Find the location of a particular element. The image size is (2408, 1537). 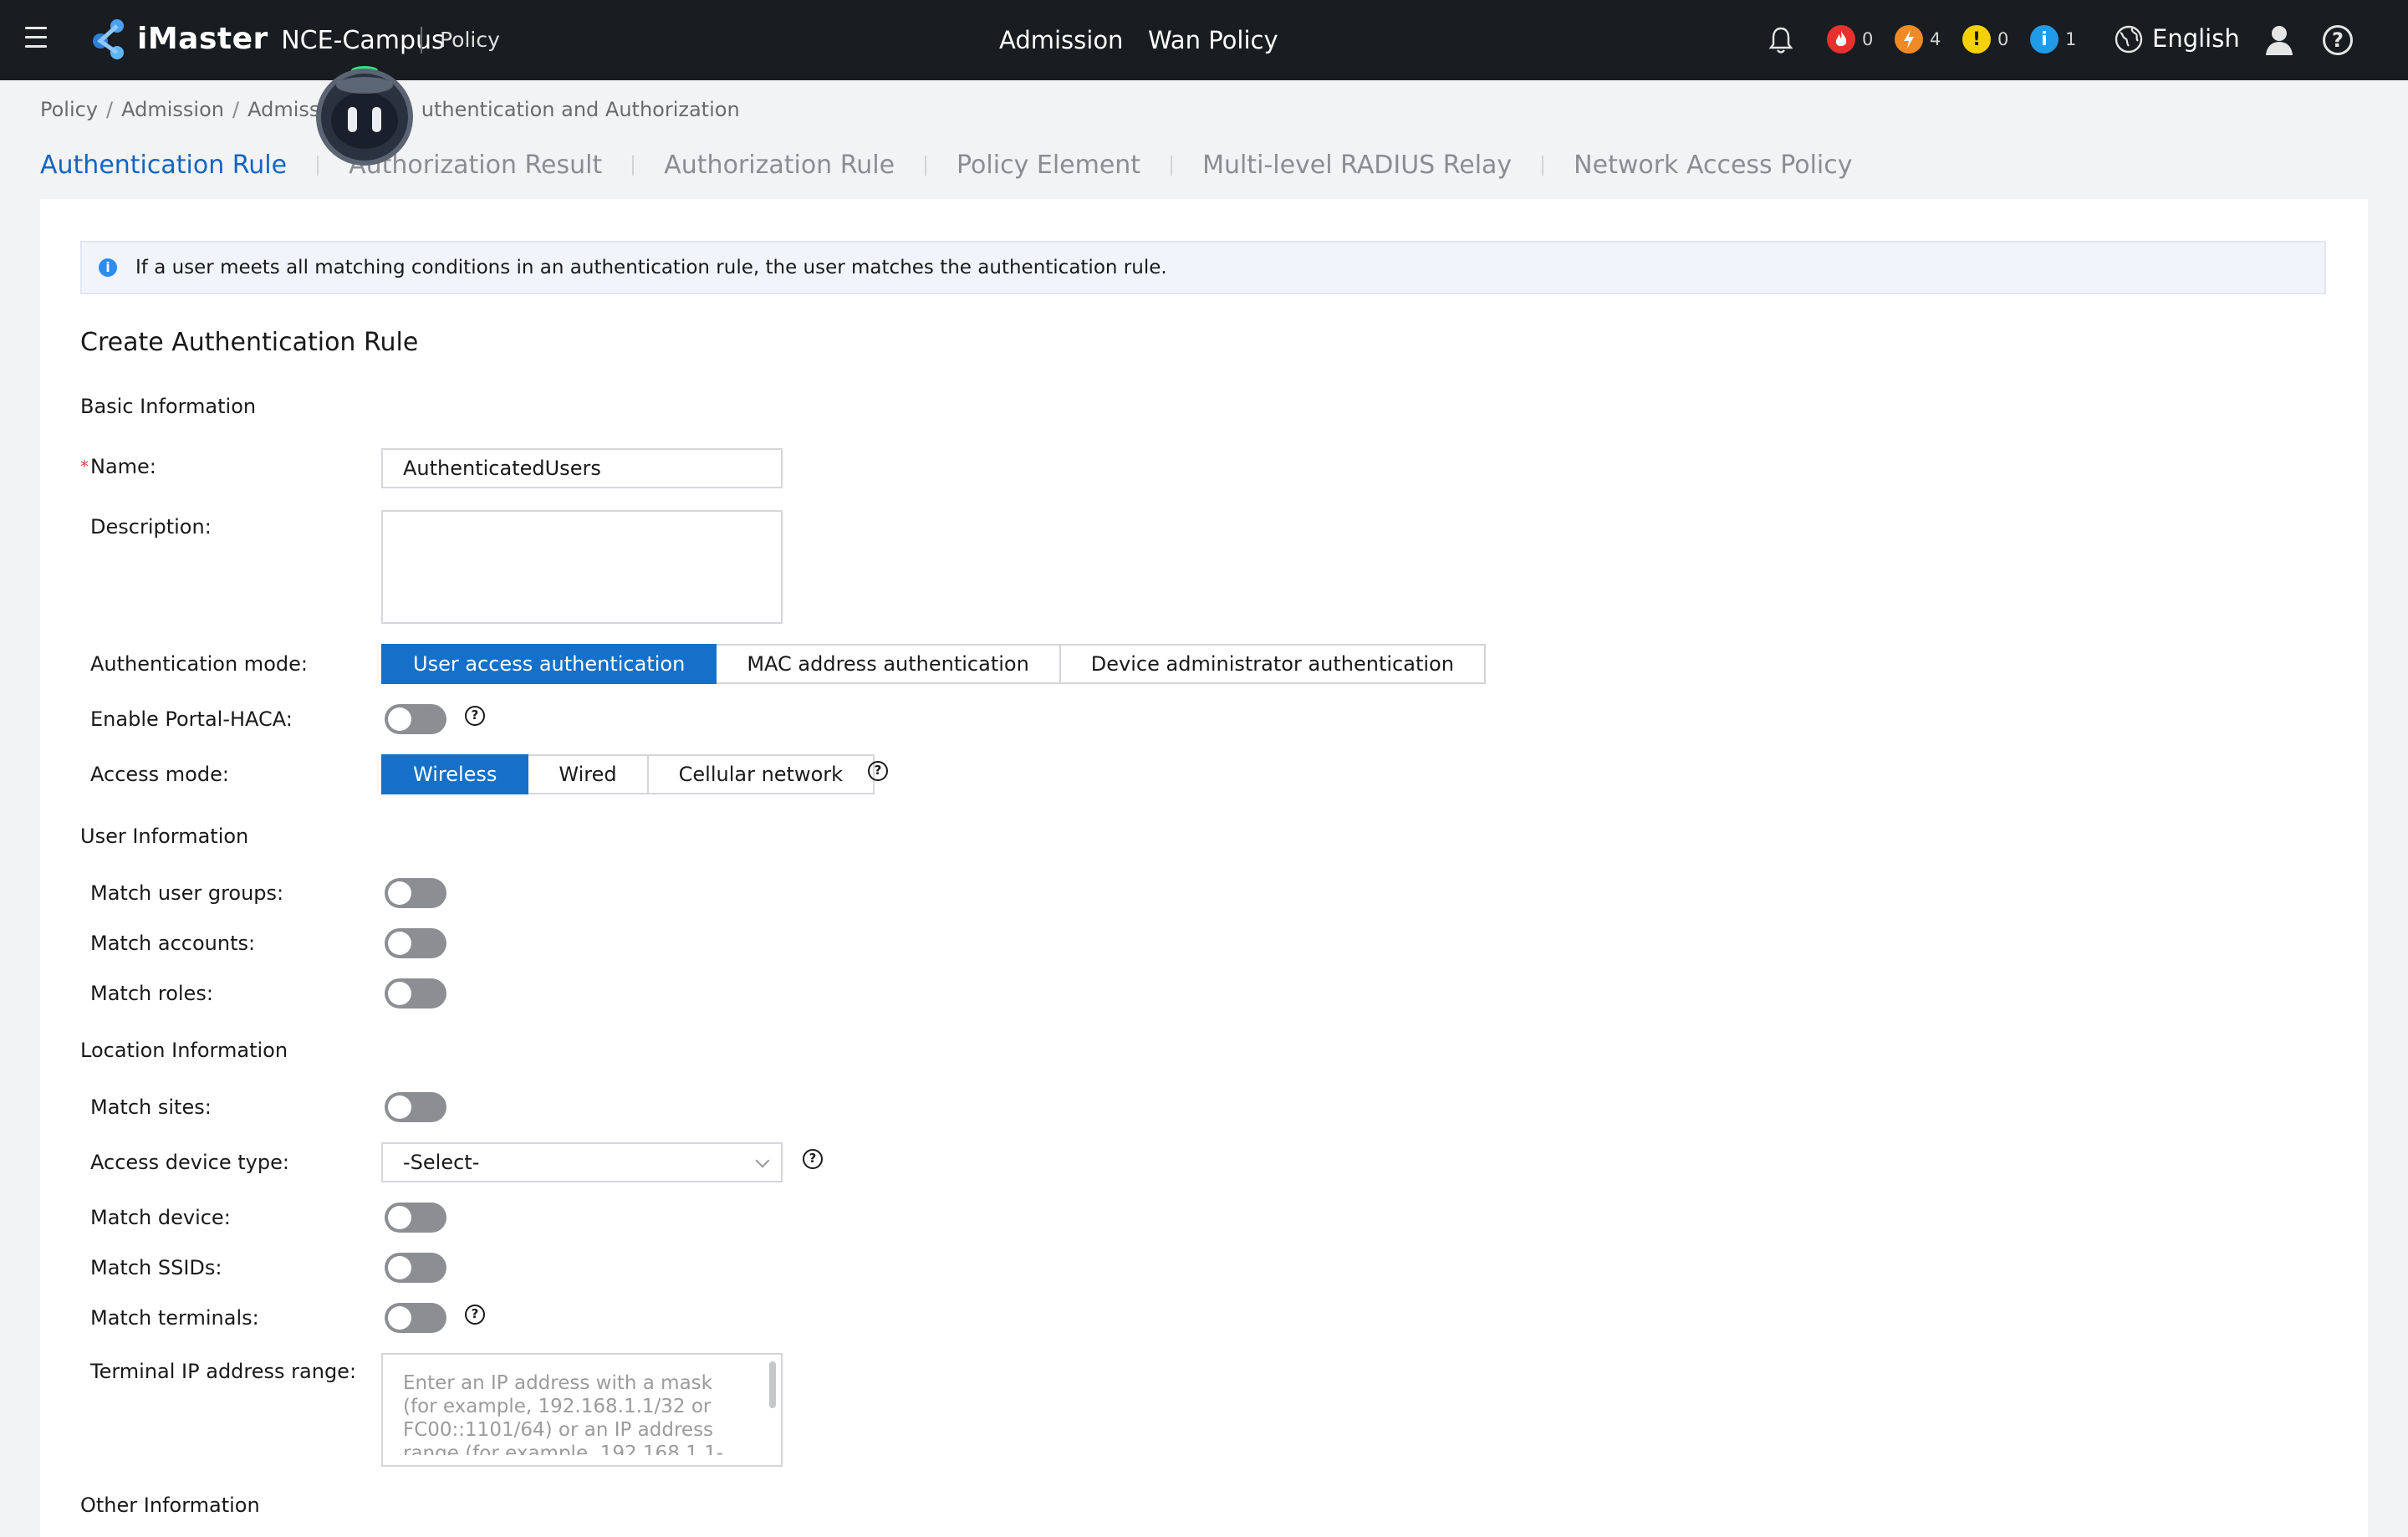

access-mode-segmented: Wireless Wired Cellular network is located at coordinates (628, 774).